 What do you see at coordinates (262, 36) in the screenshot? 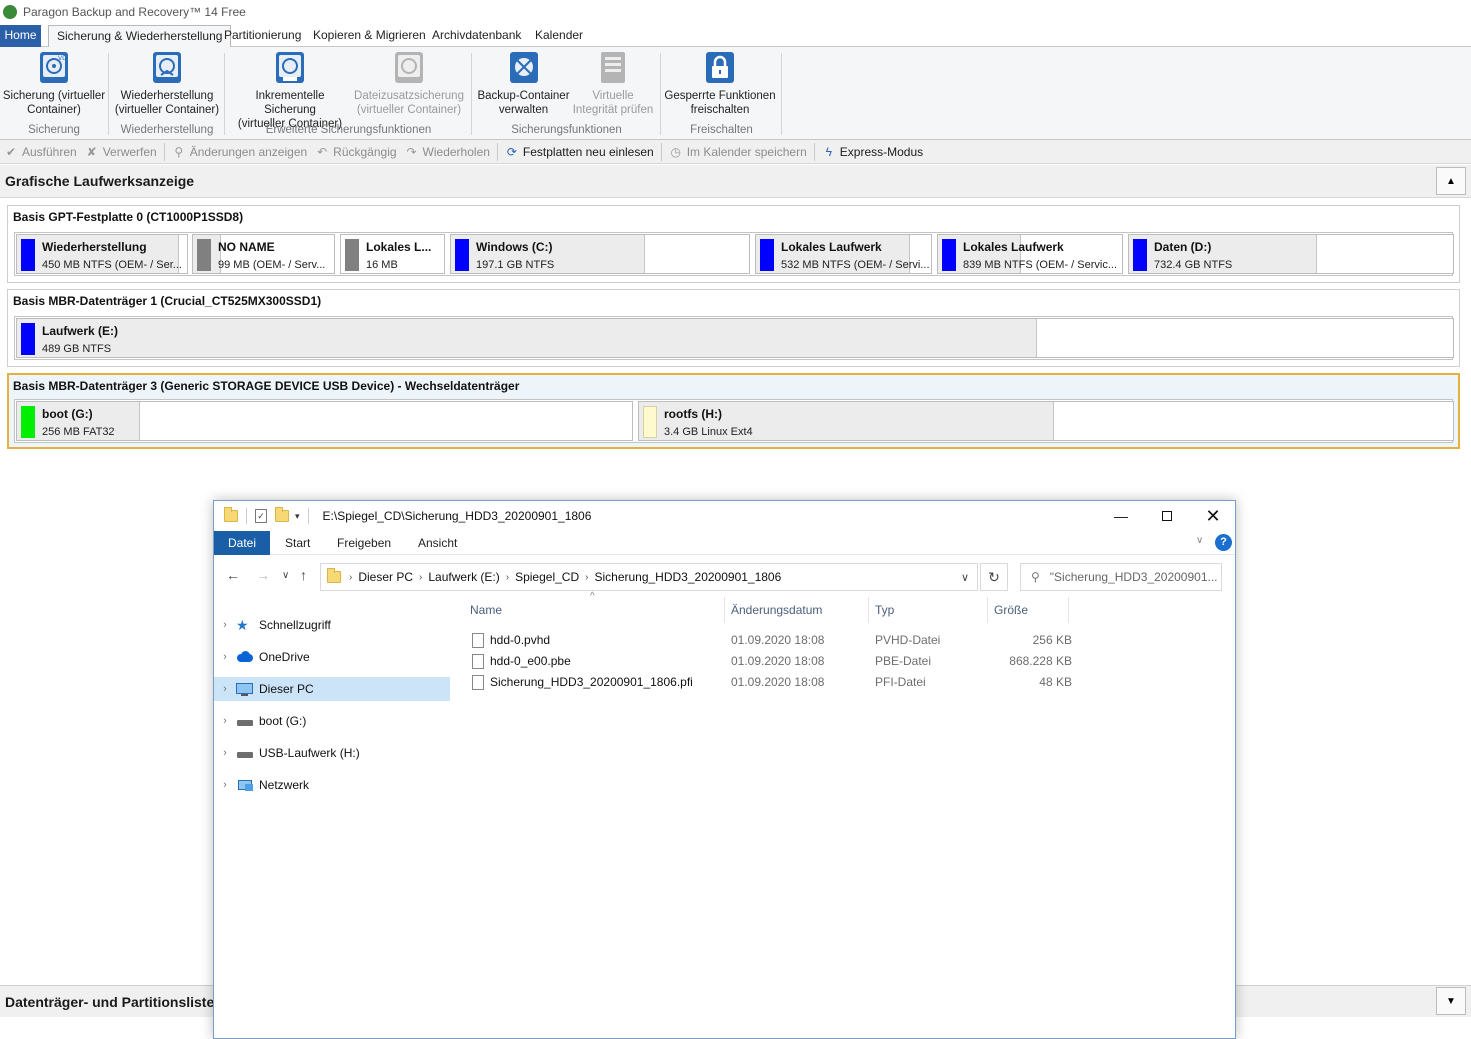
I see `tab-partitionierung: Partitionierung` at bounding box center [262, 36].